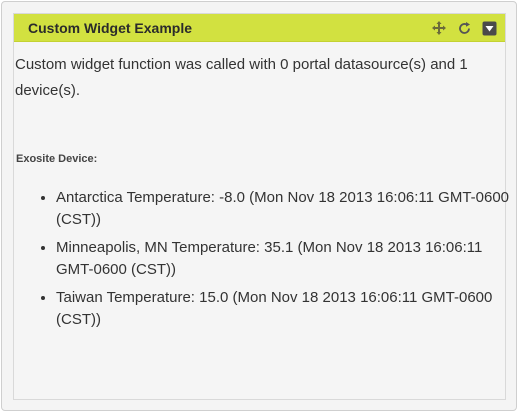 This screenshot has width=520, height=415. Describe the element at coordinates (439, 28) in the screenshot. I see `move-icon` at that location.